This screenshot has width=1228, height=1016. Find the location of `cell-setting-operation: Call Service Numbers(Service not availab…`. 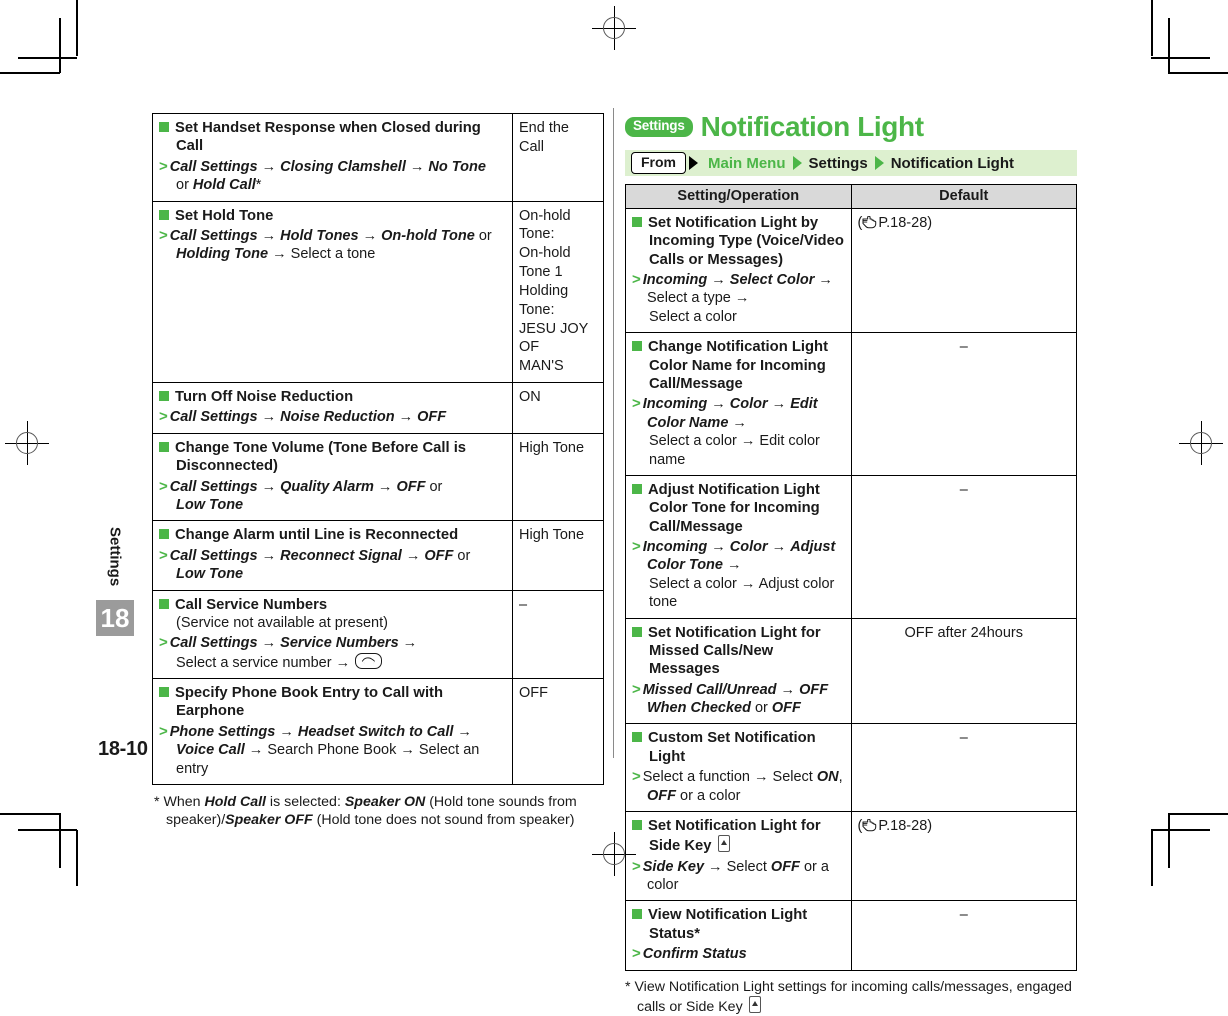

cell-setting-operation: Call Service Numbers(Service not availab… is located at coordinates (333, 634).